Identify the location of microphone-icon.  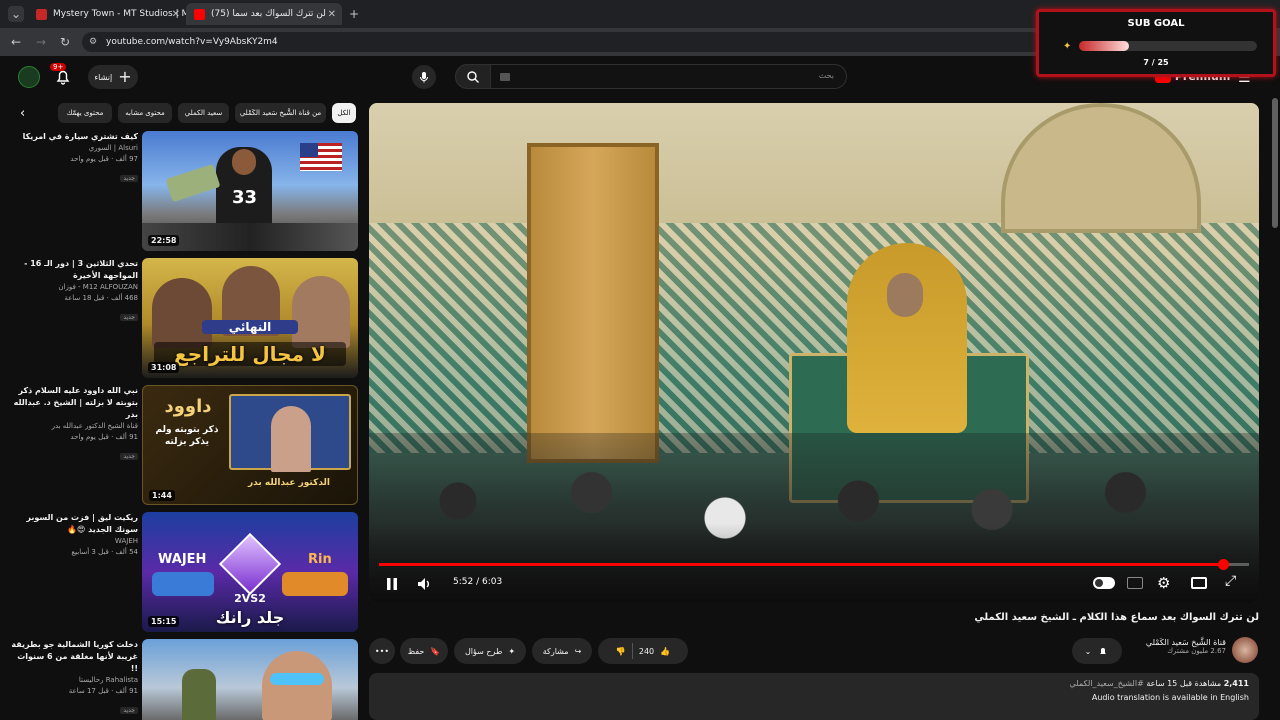
(424, 77).